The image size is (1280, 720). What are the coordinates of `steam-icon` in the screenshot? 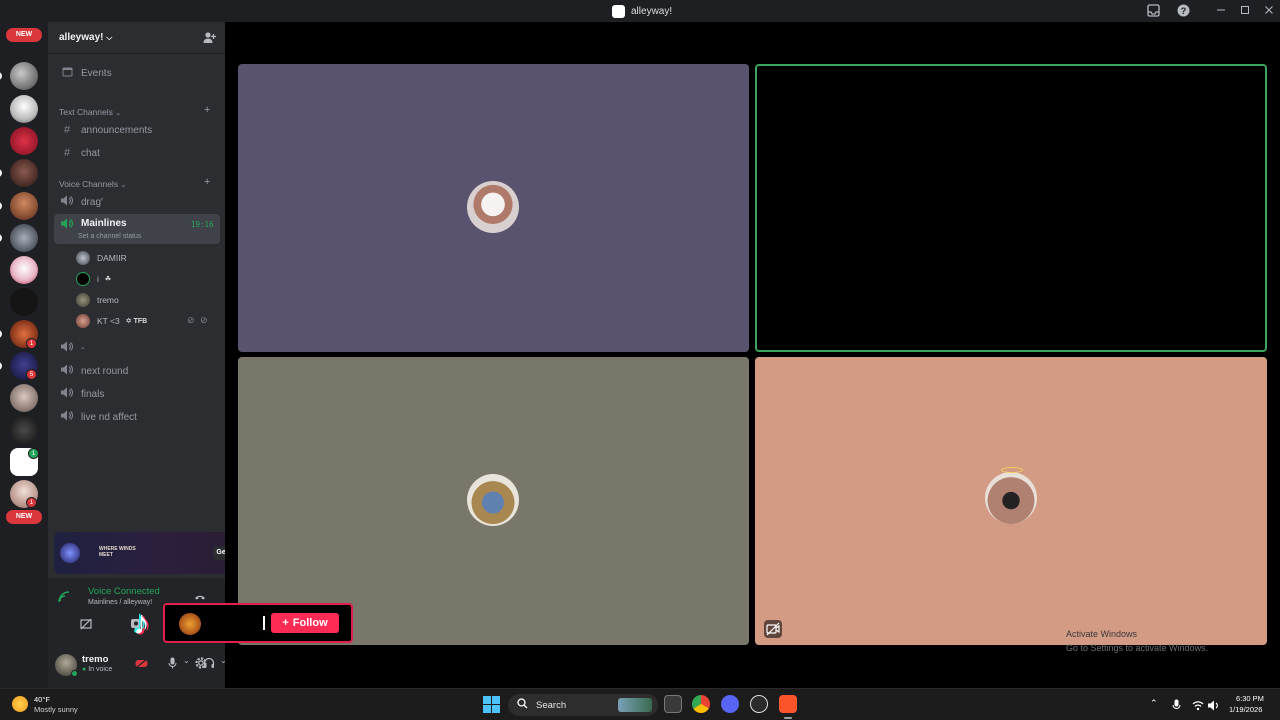 It's located at (759, 704).